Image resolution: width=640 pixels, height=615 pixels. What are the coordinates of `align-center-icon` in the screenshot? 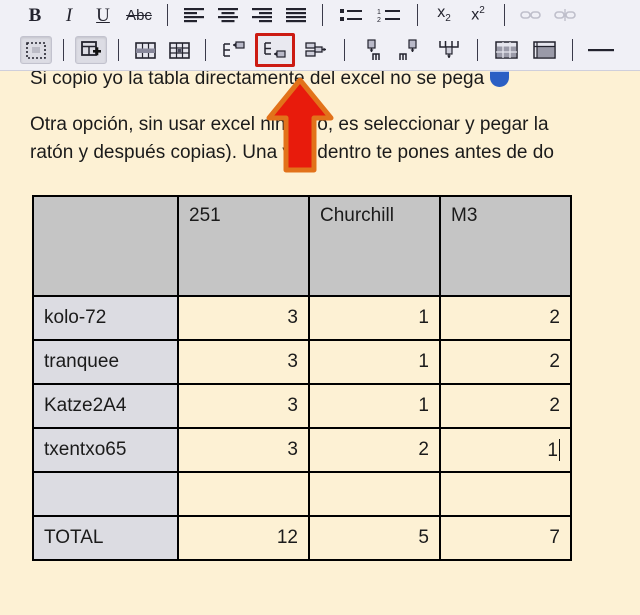 It's located at (228, 15).